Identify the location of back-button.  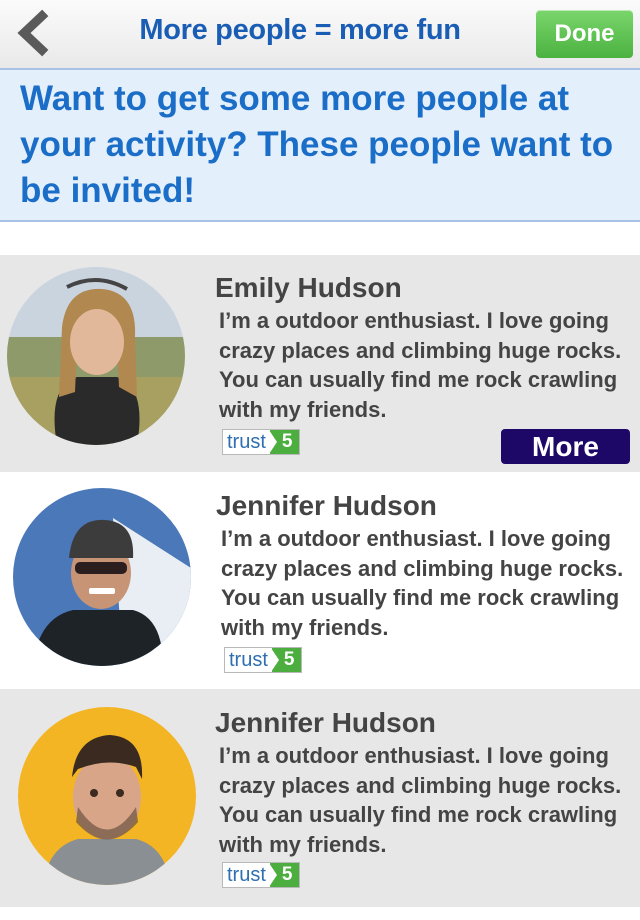
(32, 33).